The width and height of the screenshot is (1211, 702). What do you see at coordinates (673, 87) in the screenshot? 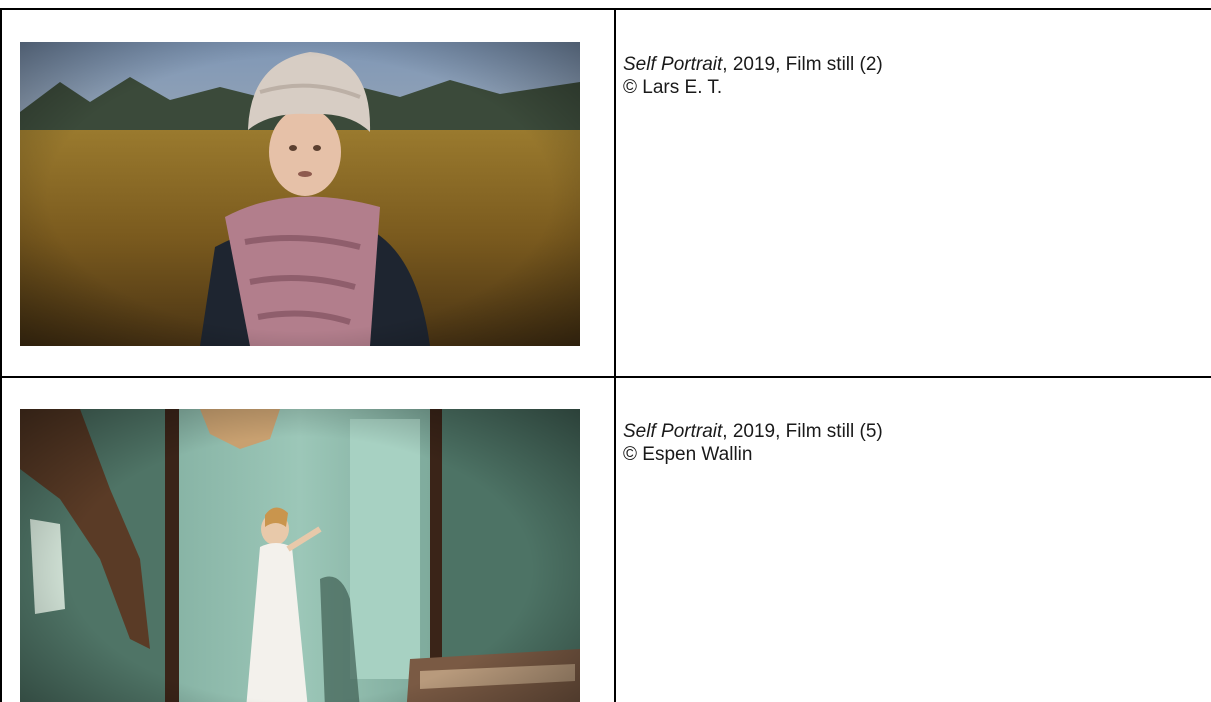
I see `photo-credit: © Lars E. T.` at bounding box center [673, 87].